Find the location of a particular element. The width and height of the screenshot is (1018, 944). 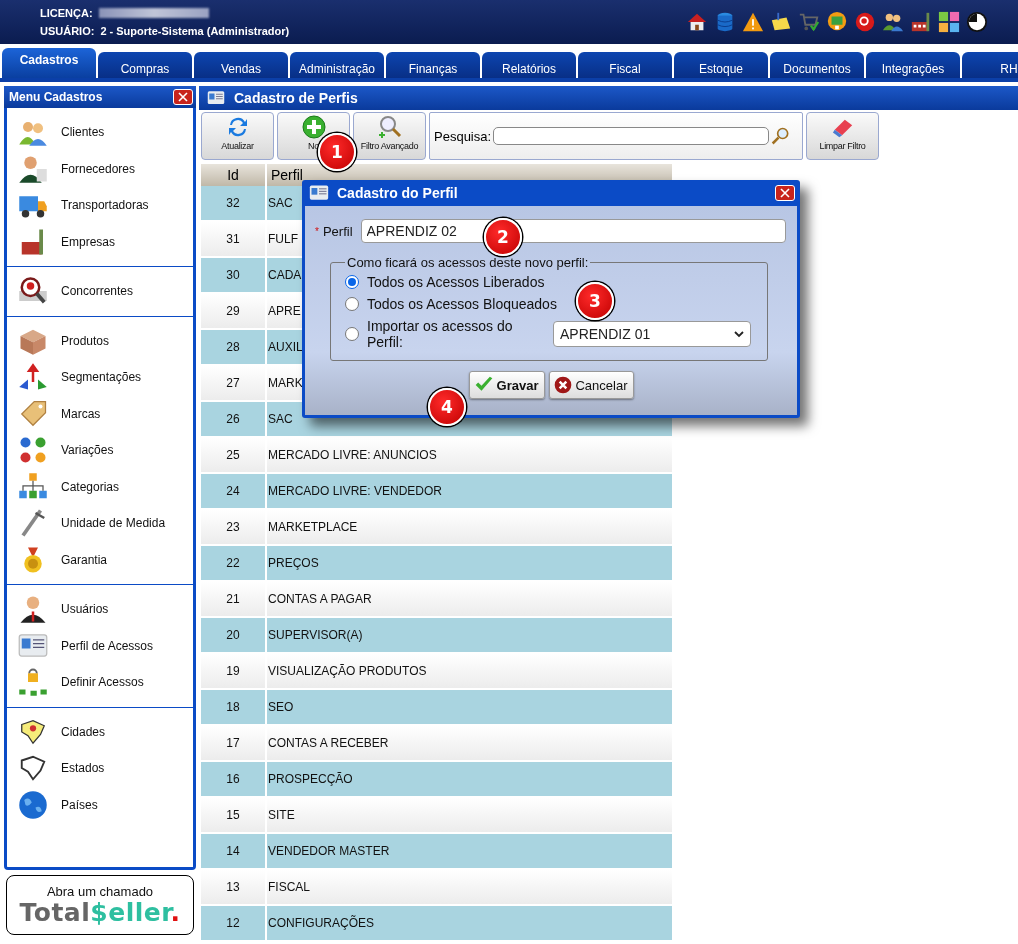

sidebar-title: Menu Cadastros is located at coordinates (56, 97).